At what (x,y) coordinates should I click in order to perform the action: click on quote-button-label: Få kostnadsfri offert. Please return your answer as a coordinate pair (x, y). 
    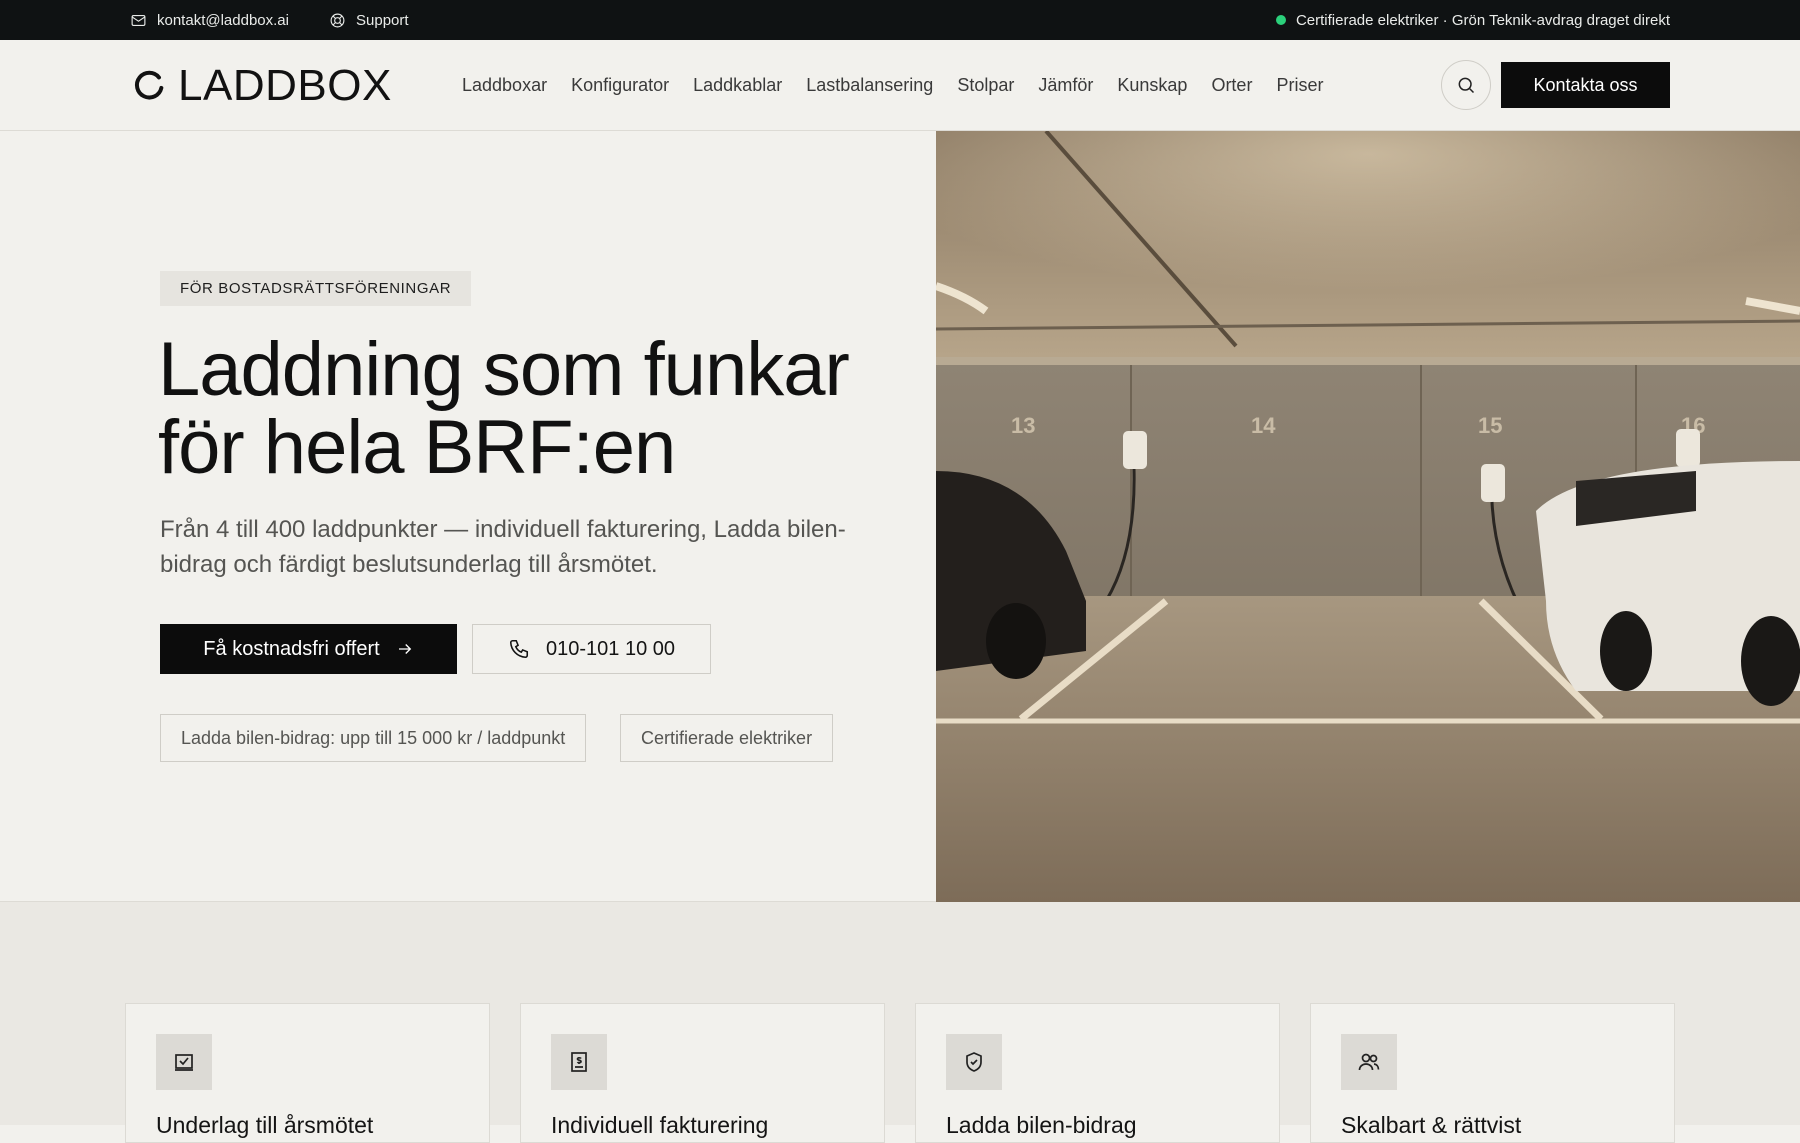
    Looking at the image, I should click on (291, 648).